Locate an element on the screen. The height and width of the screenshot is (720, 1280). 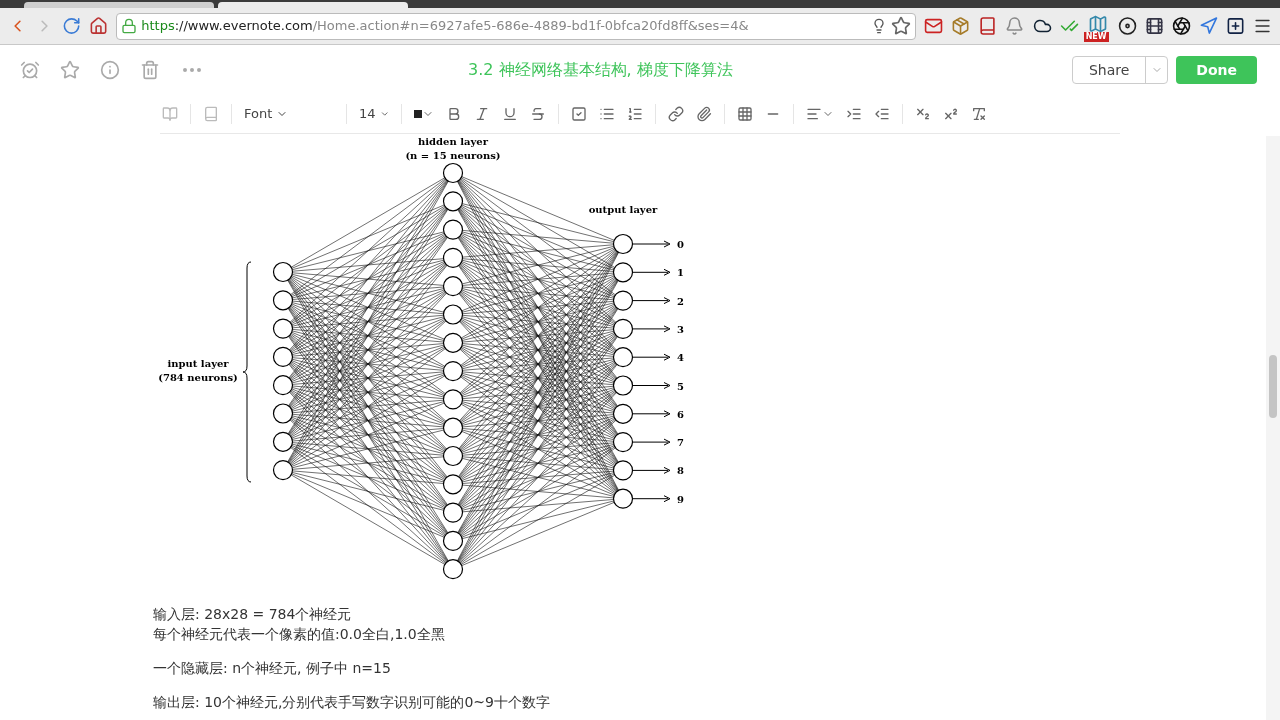
color-picker is located at coordinates (424, 114).